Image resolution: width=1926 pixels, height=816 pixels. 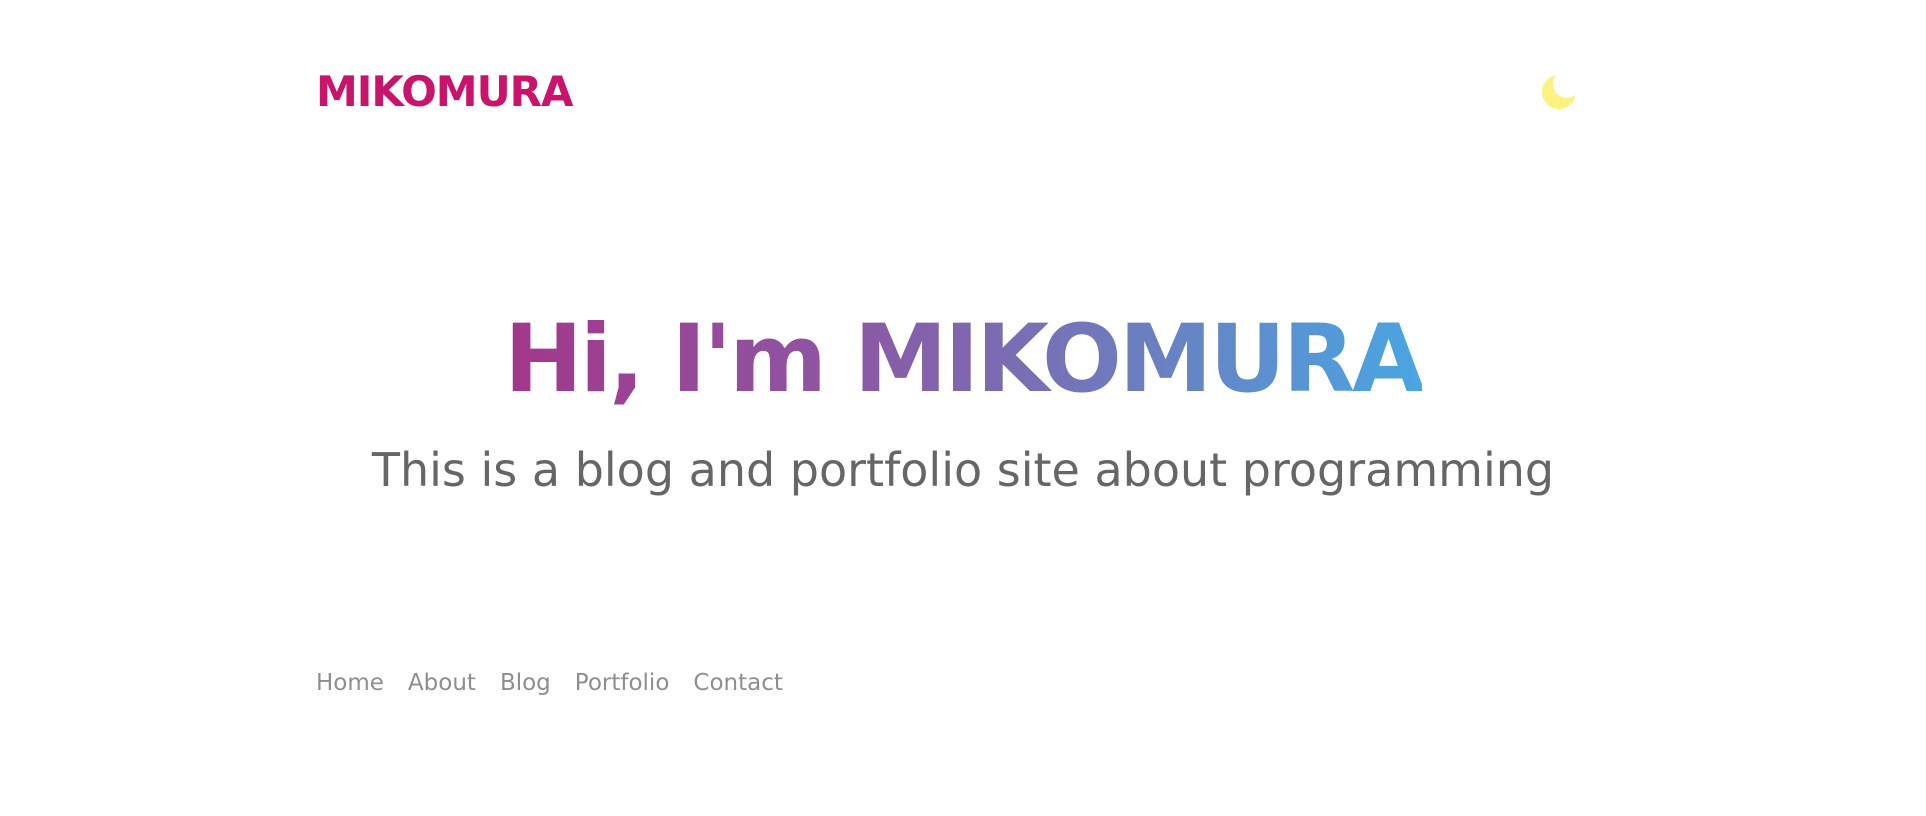 What do you see at coordinates (737, 683) in the screenshot?
I see `nav-link-contact: Contact` at bounding box center [737, 683].